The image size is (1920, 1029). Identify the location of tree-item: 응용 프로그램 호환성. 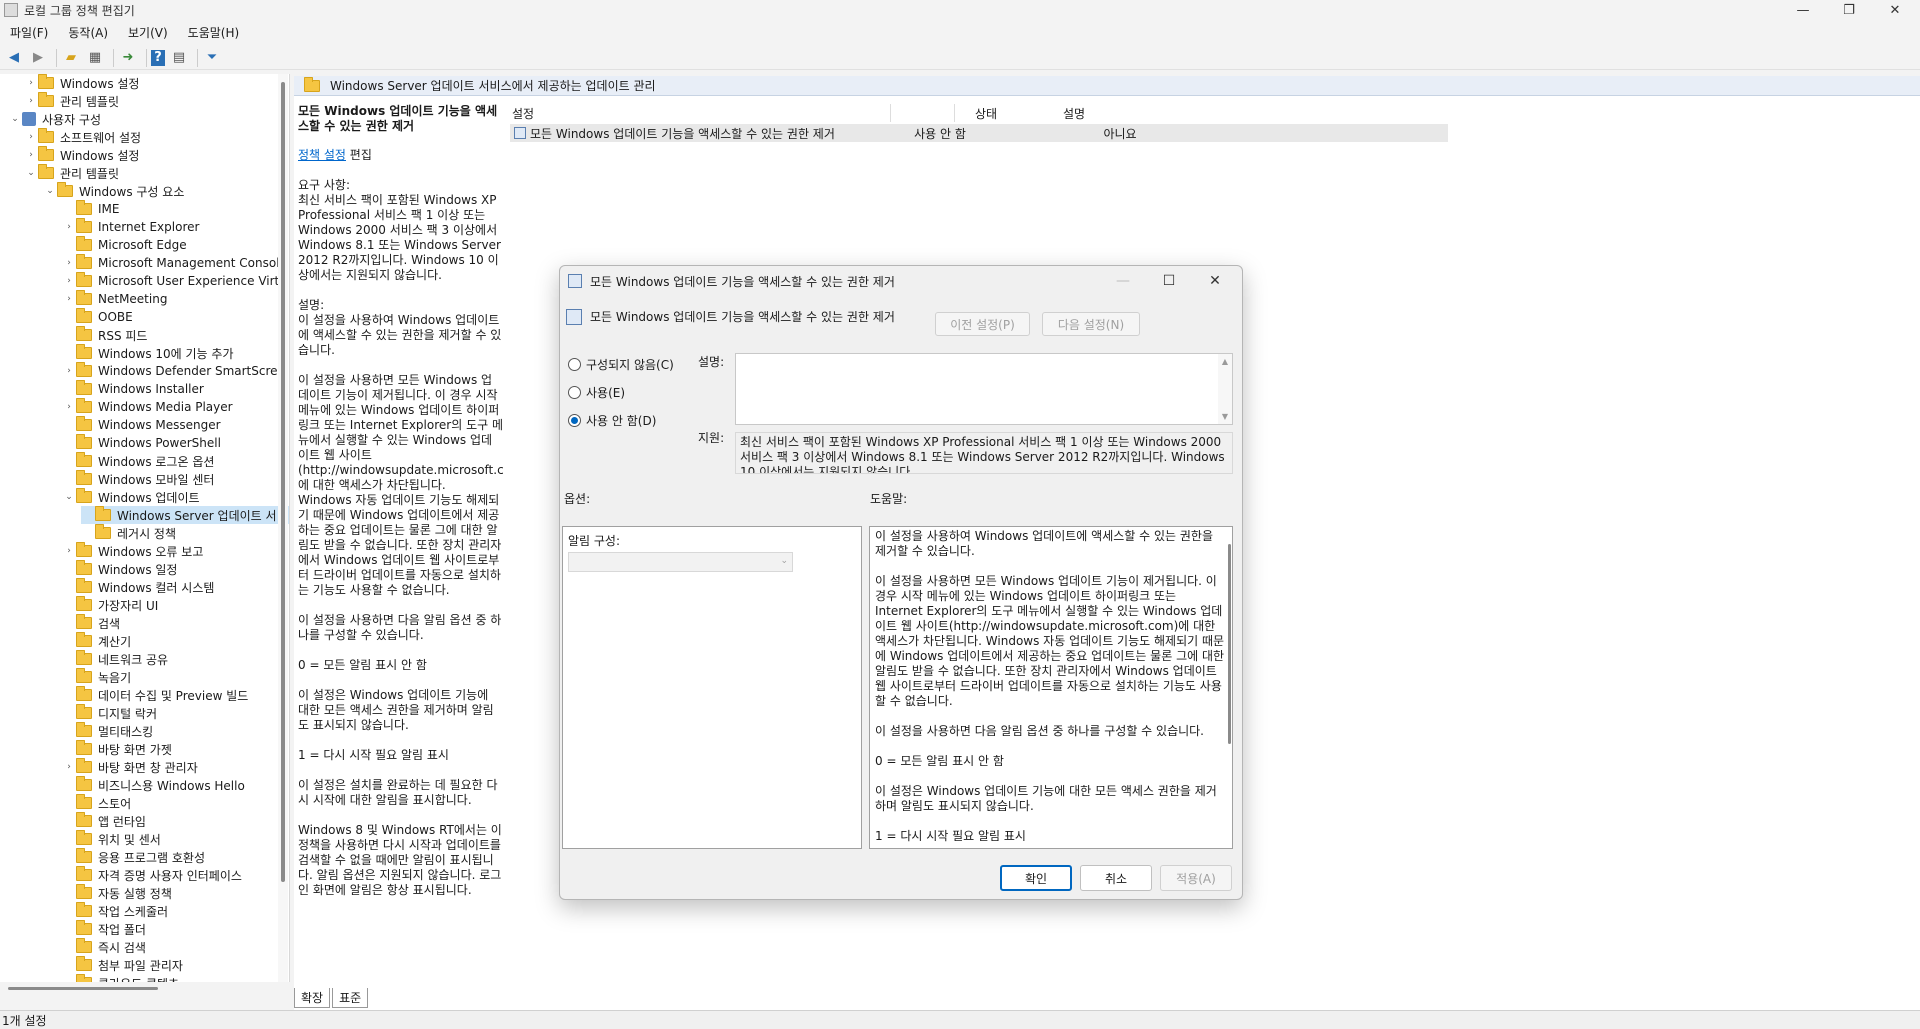
(133, 857).